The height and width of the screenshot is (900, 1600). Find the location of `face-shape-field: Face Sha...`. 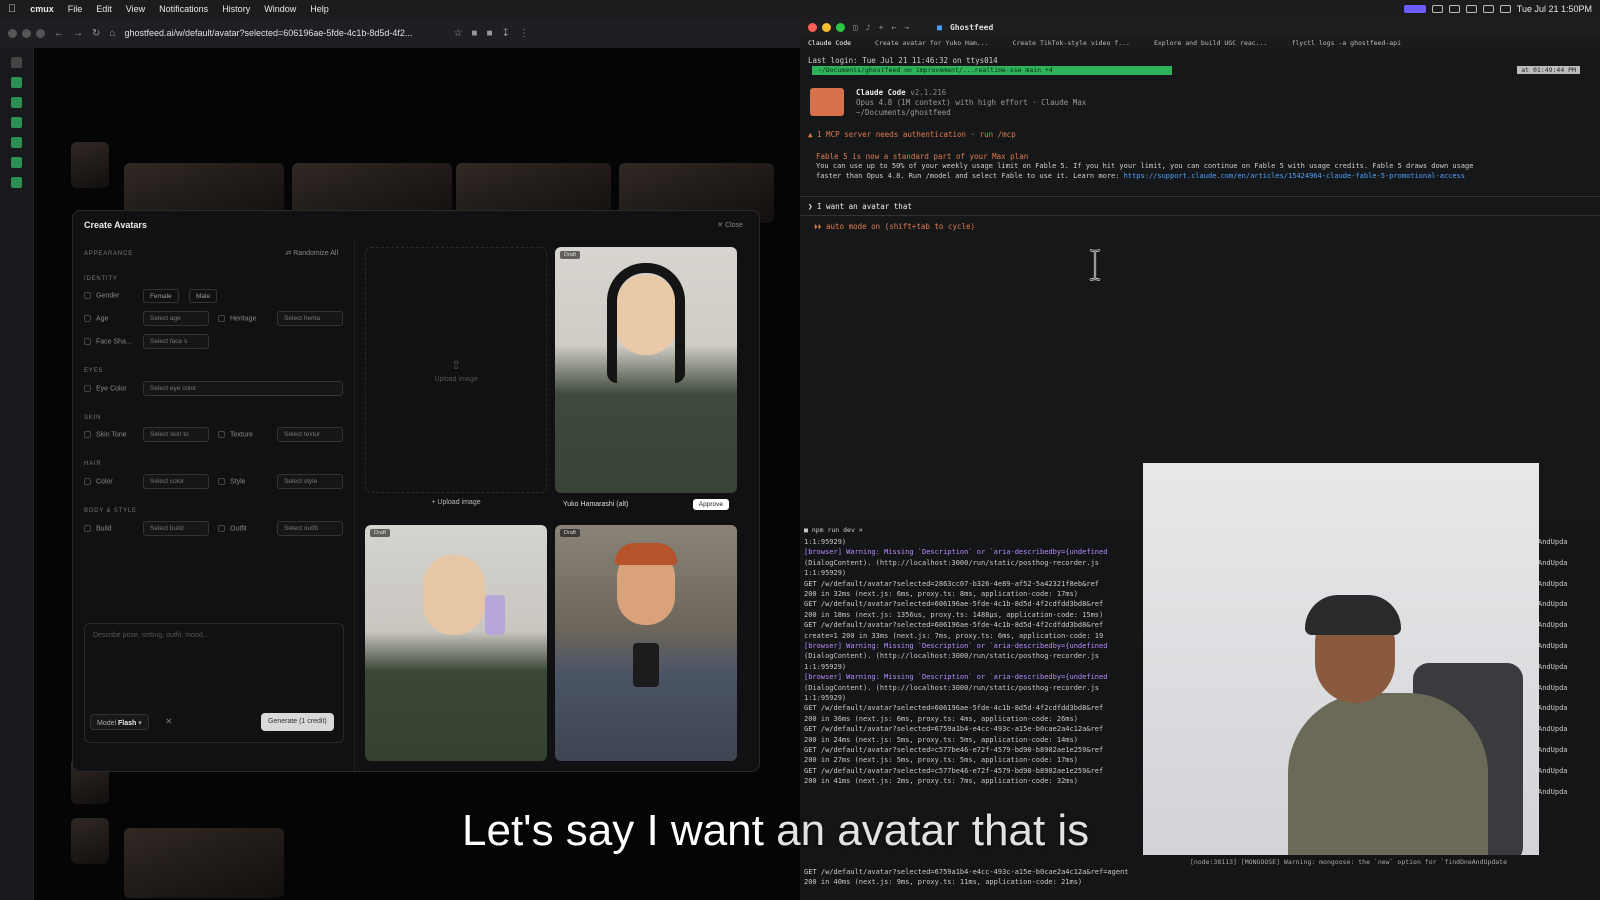

face-shape-field: Face Sha... is located at coordinates (108, 341).